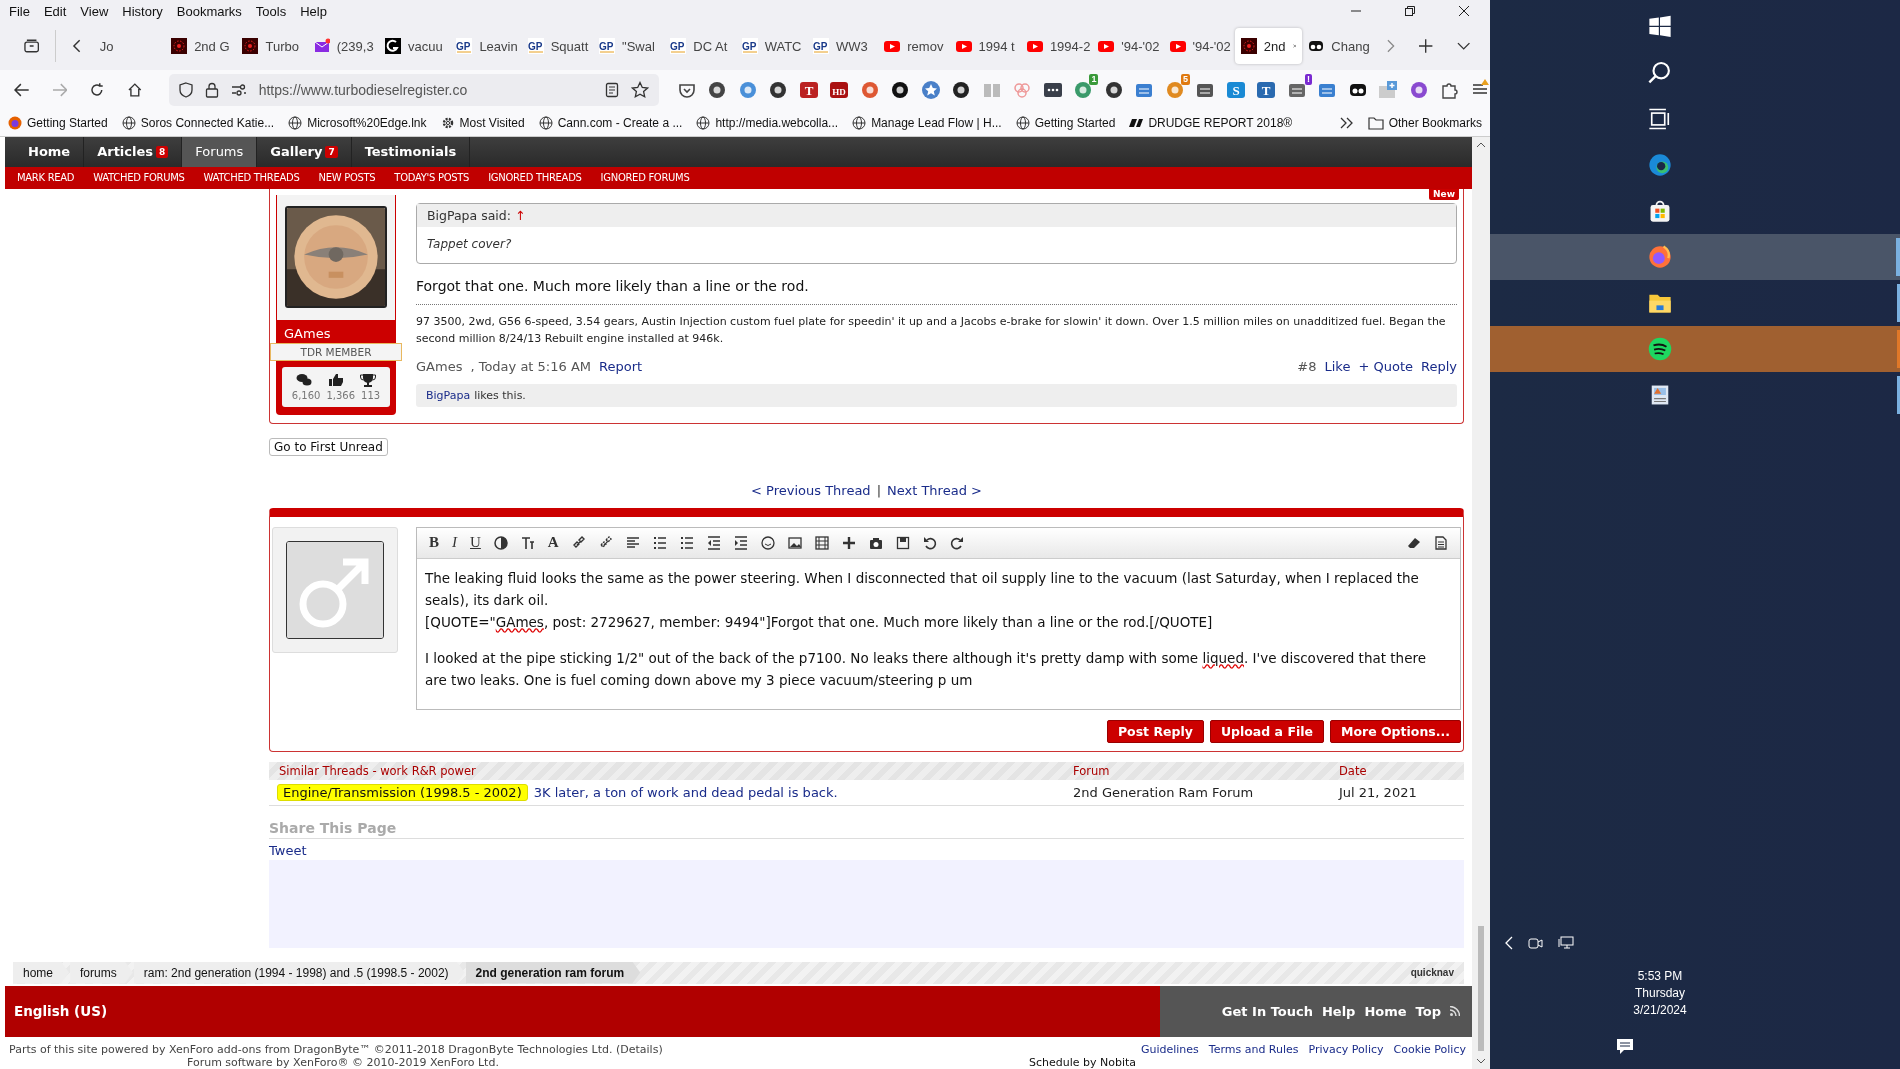 The image size is (1900, 1069). What do you see at coordinates (1464, 11) in the screenshot?
I see `close-icon` at bounding box center [1464, 11].